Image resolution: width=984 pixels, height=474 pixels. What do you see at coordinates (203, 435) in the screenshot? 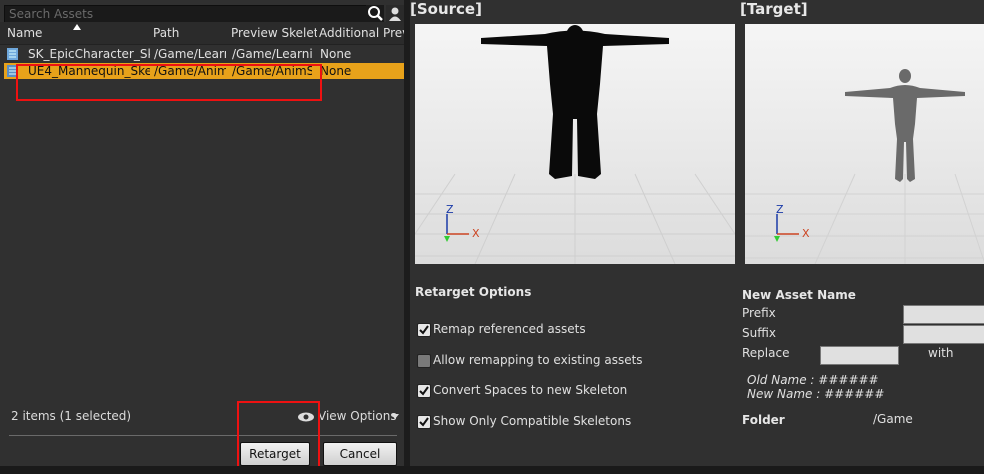
I see `divider` at bounding box center [203, 435].